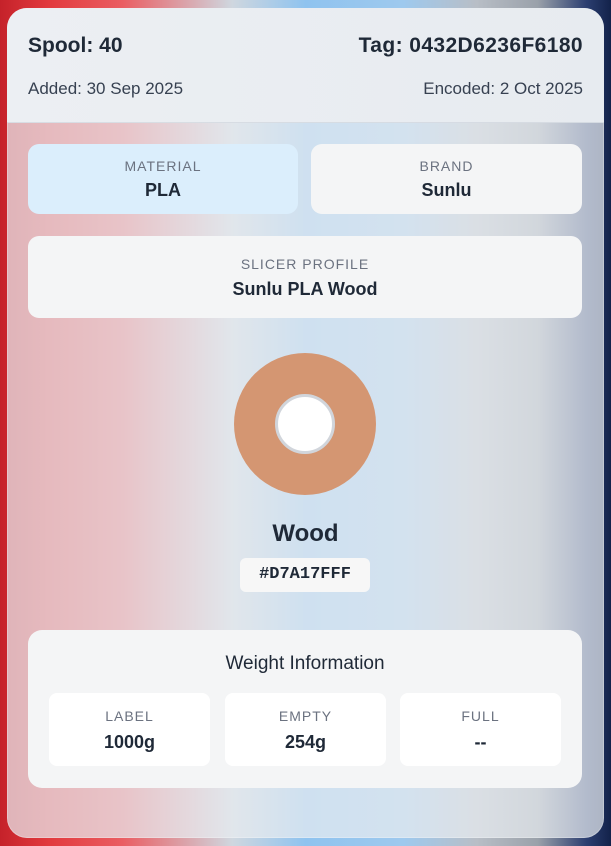 The width and height of the screenshot is (611, 846). Describe the element at coordinates (106, 88) in the screenshot. I see `added-date: Added: 30 Sep 2025` at that location.